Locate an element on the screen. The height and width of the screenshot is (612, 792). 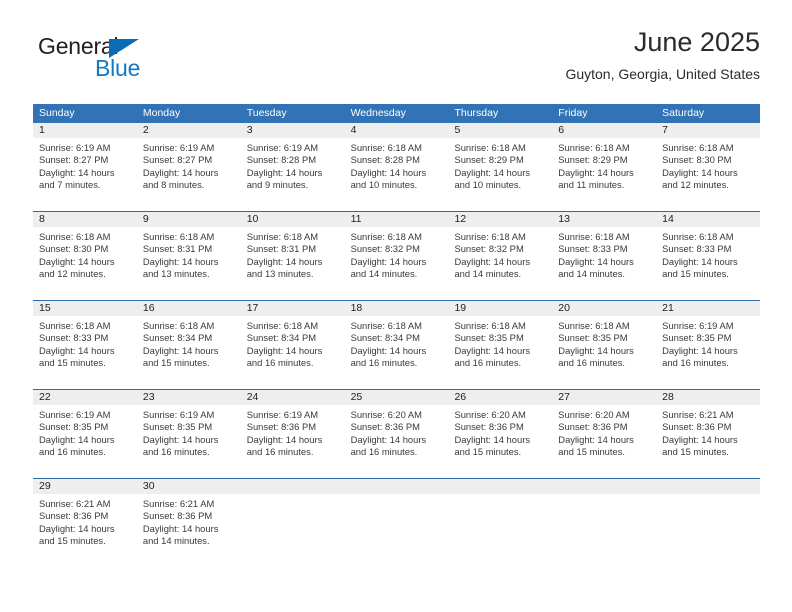
day-detail-line: Sunset: 8:33 PM is located at coordinates (697, 249).